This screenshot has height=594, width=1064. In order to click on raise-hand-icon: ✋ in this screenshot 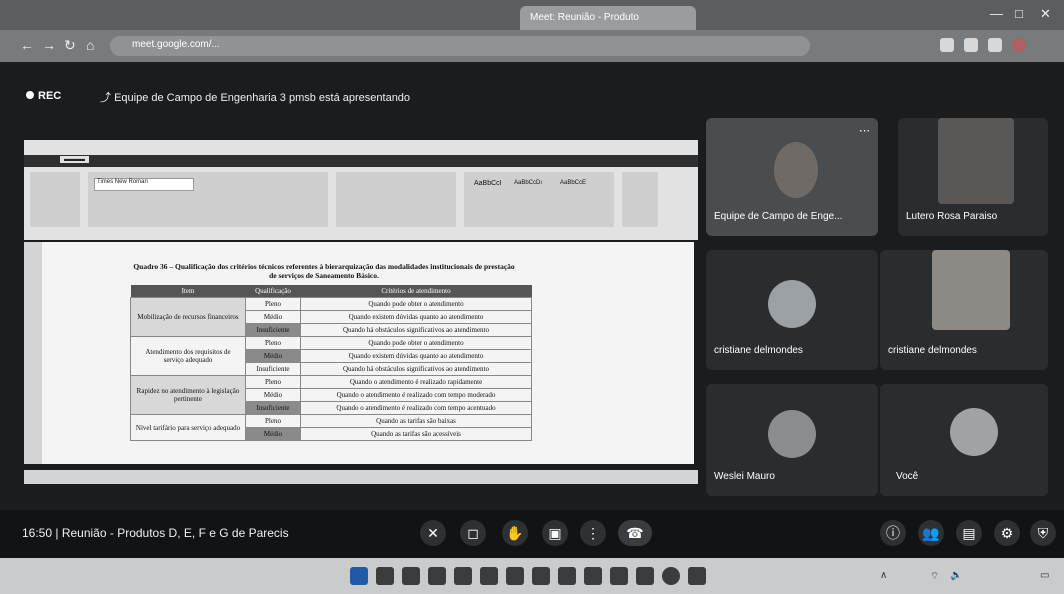, I will do `click(515, 533)`.